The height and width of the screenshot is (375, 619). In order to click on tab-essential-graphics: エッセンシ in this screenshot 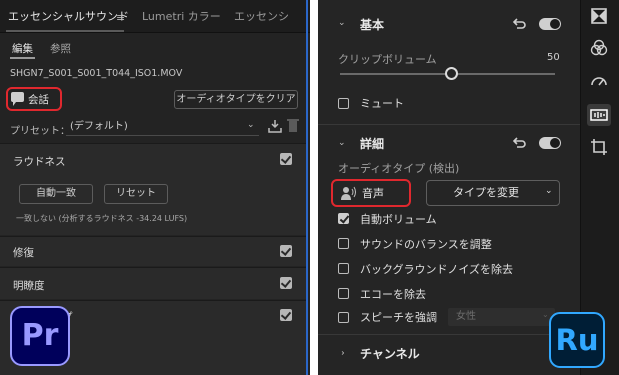, I will do `click(261, 16)`.